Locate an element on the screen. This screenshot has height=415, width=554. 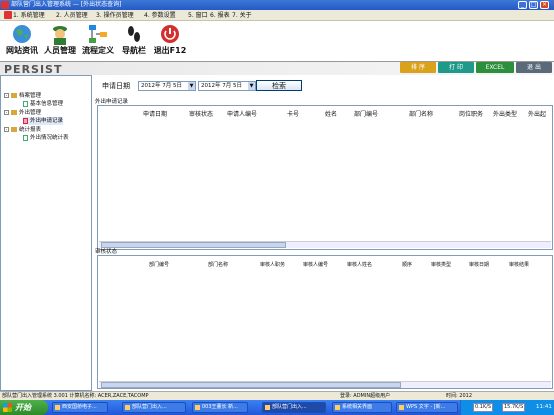
nav-bar-button: 导航栏 is located at coordinates (134, 42).